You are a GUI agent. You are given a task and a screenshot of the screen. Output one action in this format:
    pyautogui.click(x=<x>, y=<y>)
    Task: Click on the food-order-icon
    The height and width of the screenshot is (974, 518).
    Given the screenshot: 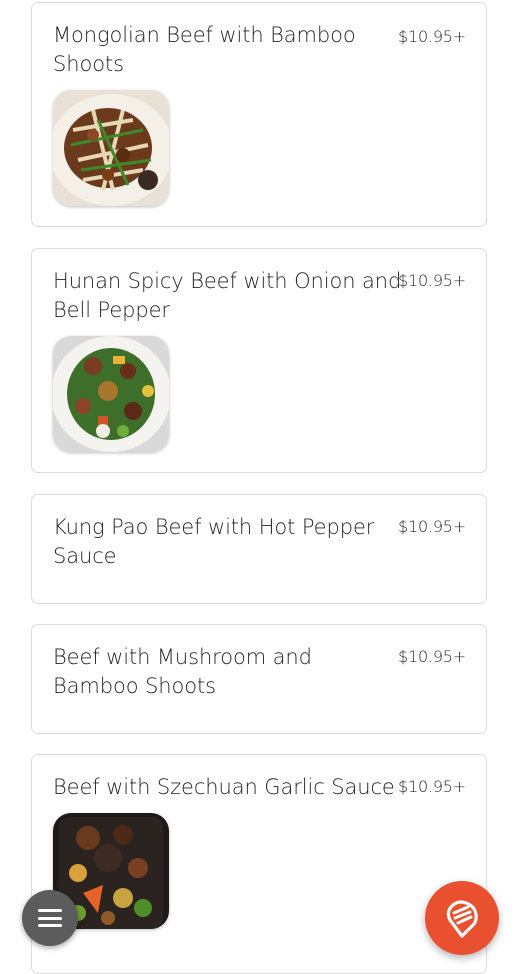 What is the action you would take?
    pyautogui.click(x=462, y=919)
    